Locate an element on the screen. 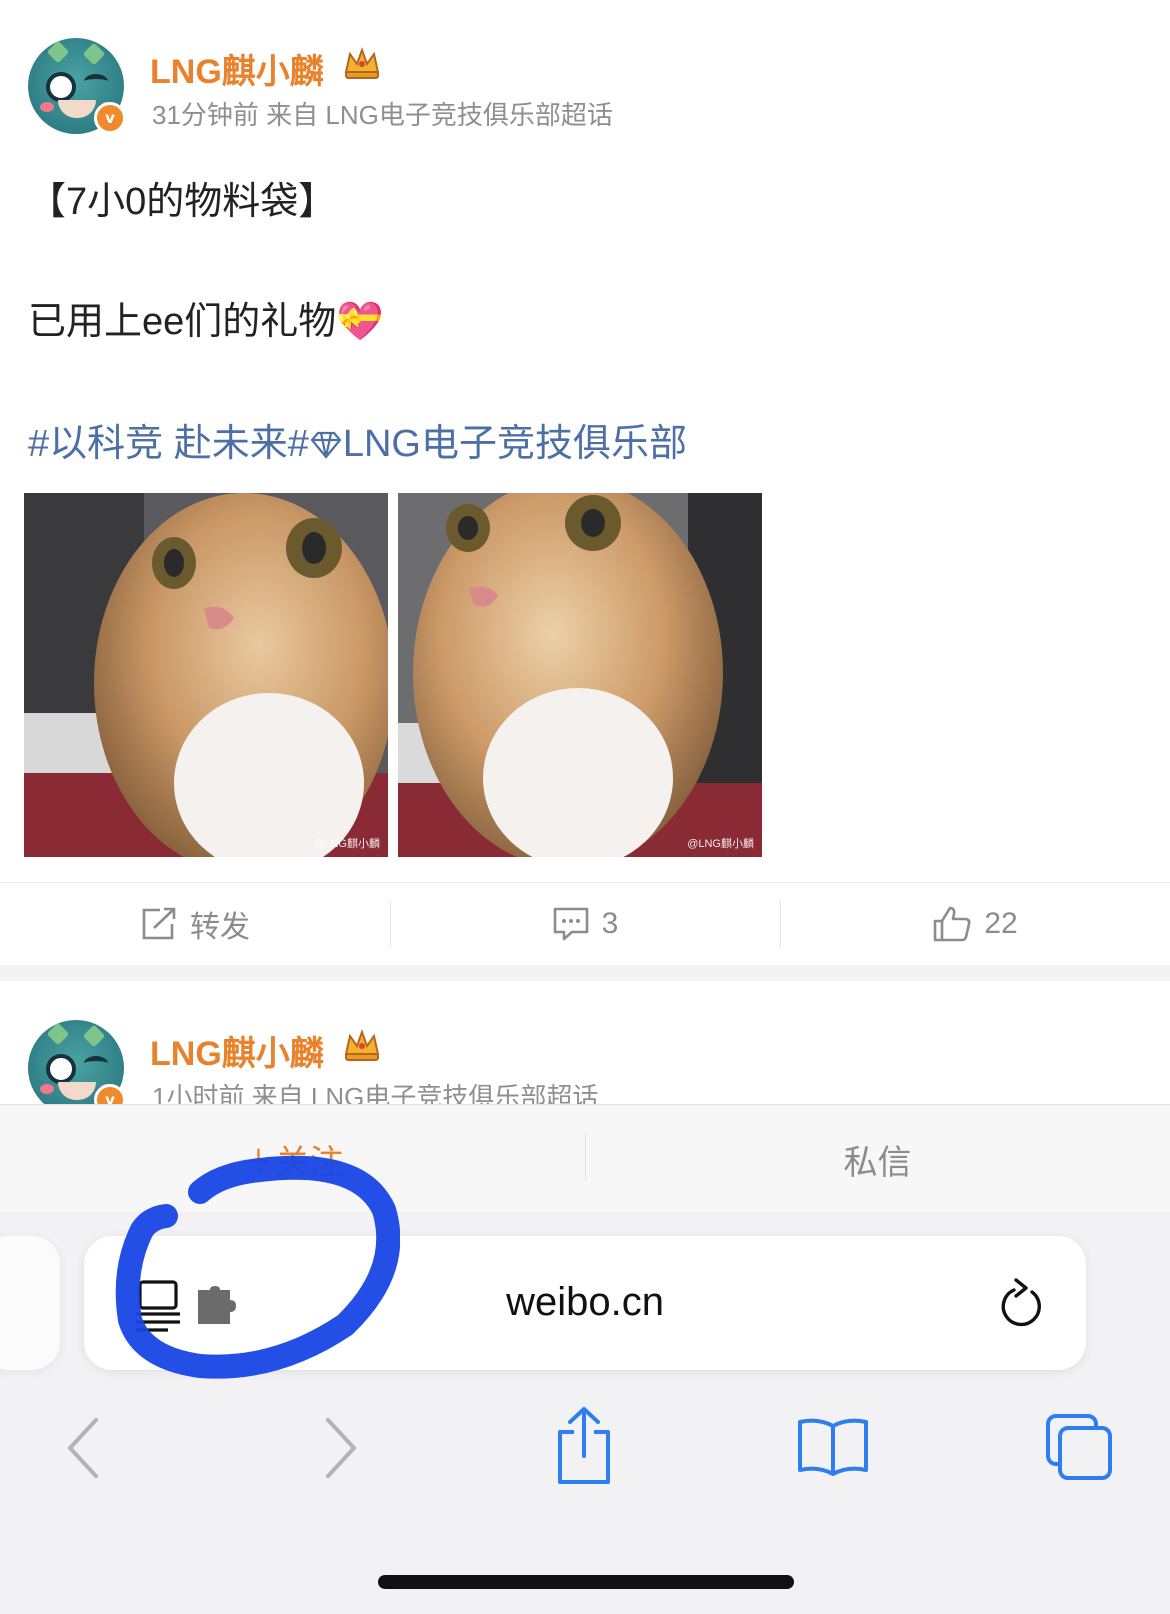  thumbs-up-icon is located at coordinates (952, 924).